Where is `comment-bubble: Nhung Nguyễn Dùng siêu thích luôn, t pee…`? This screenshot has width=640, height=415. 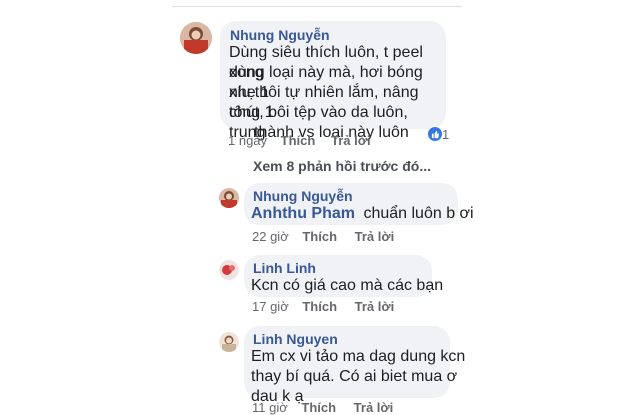
comment-bubble: Nhung Nguyễn Dùng siêu thích luôn, t pee… is located at coordinates (333, 81).